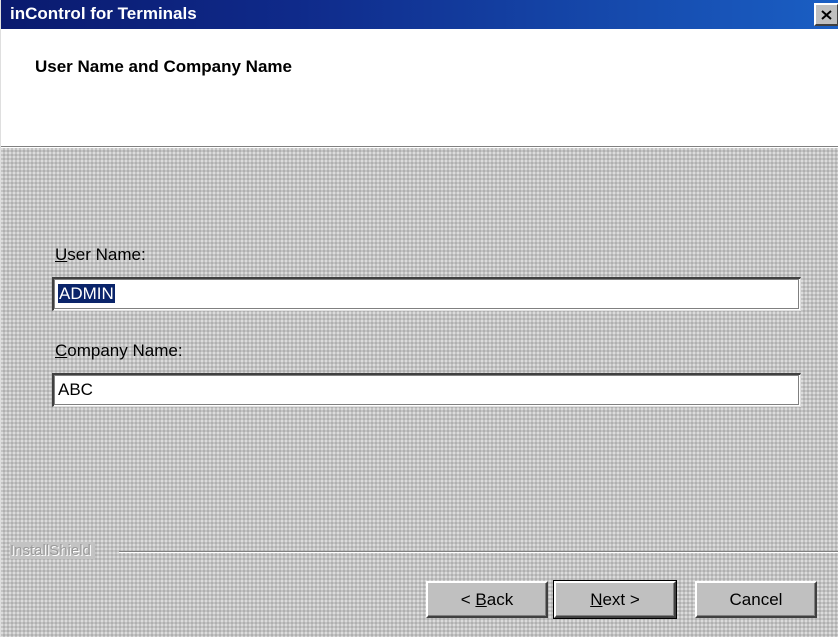 Image resolution: width=838 pixels, height=637 pixels. I want to click on back-button-label: ack, so click(500, 599).